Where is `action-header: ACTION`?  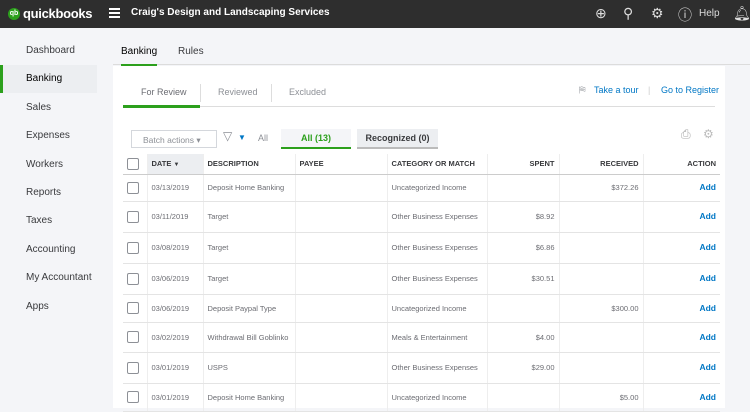
action-header: ACTION is located at coordinates (681, 164).